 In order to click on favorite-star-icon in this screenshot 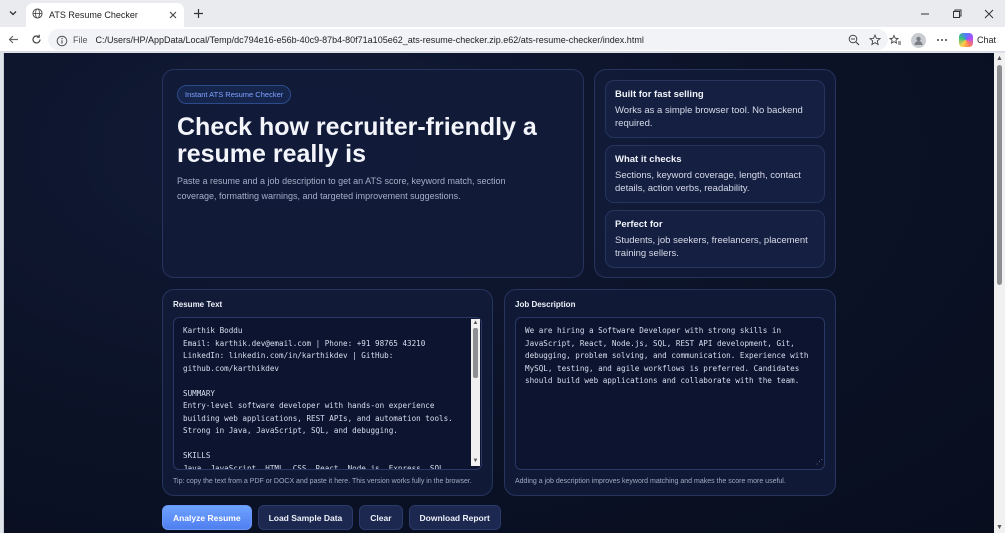, I will do `click(874, 39)`.